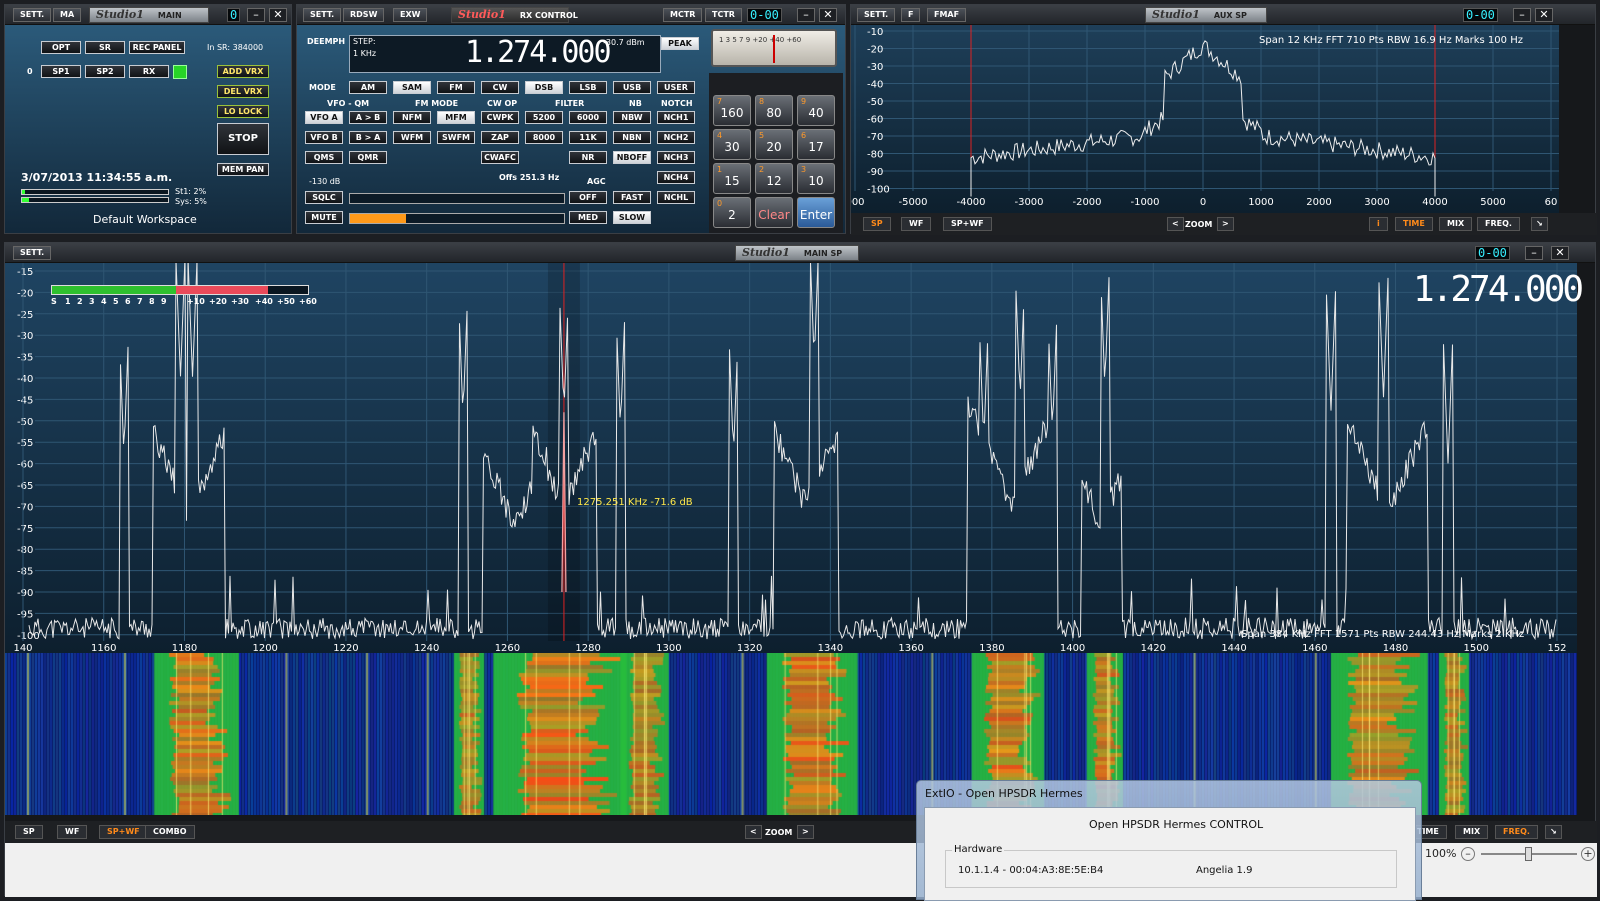 This screenshot has height=901, width=1600. Describe the element at coordinates (123, 832) in the screenshot. I see `mainsp-spwf-button: SP+WF` at that location.